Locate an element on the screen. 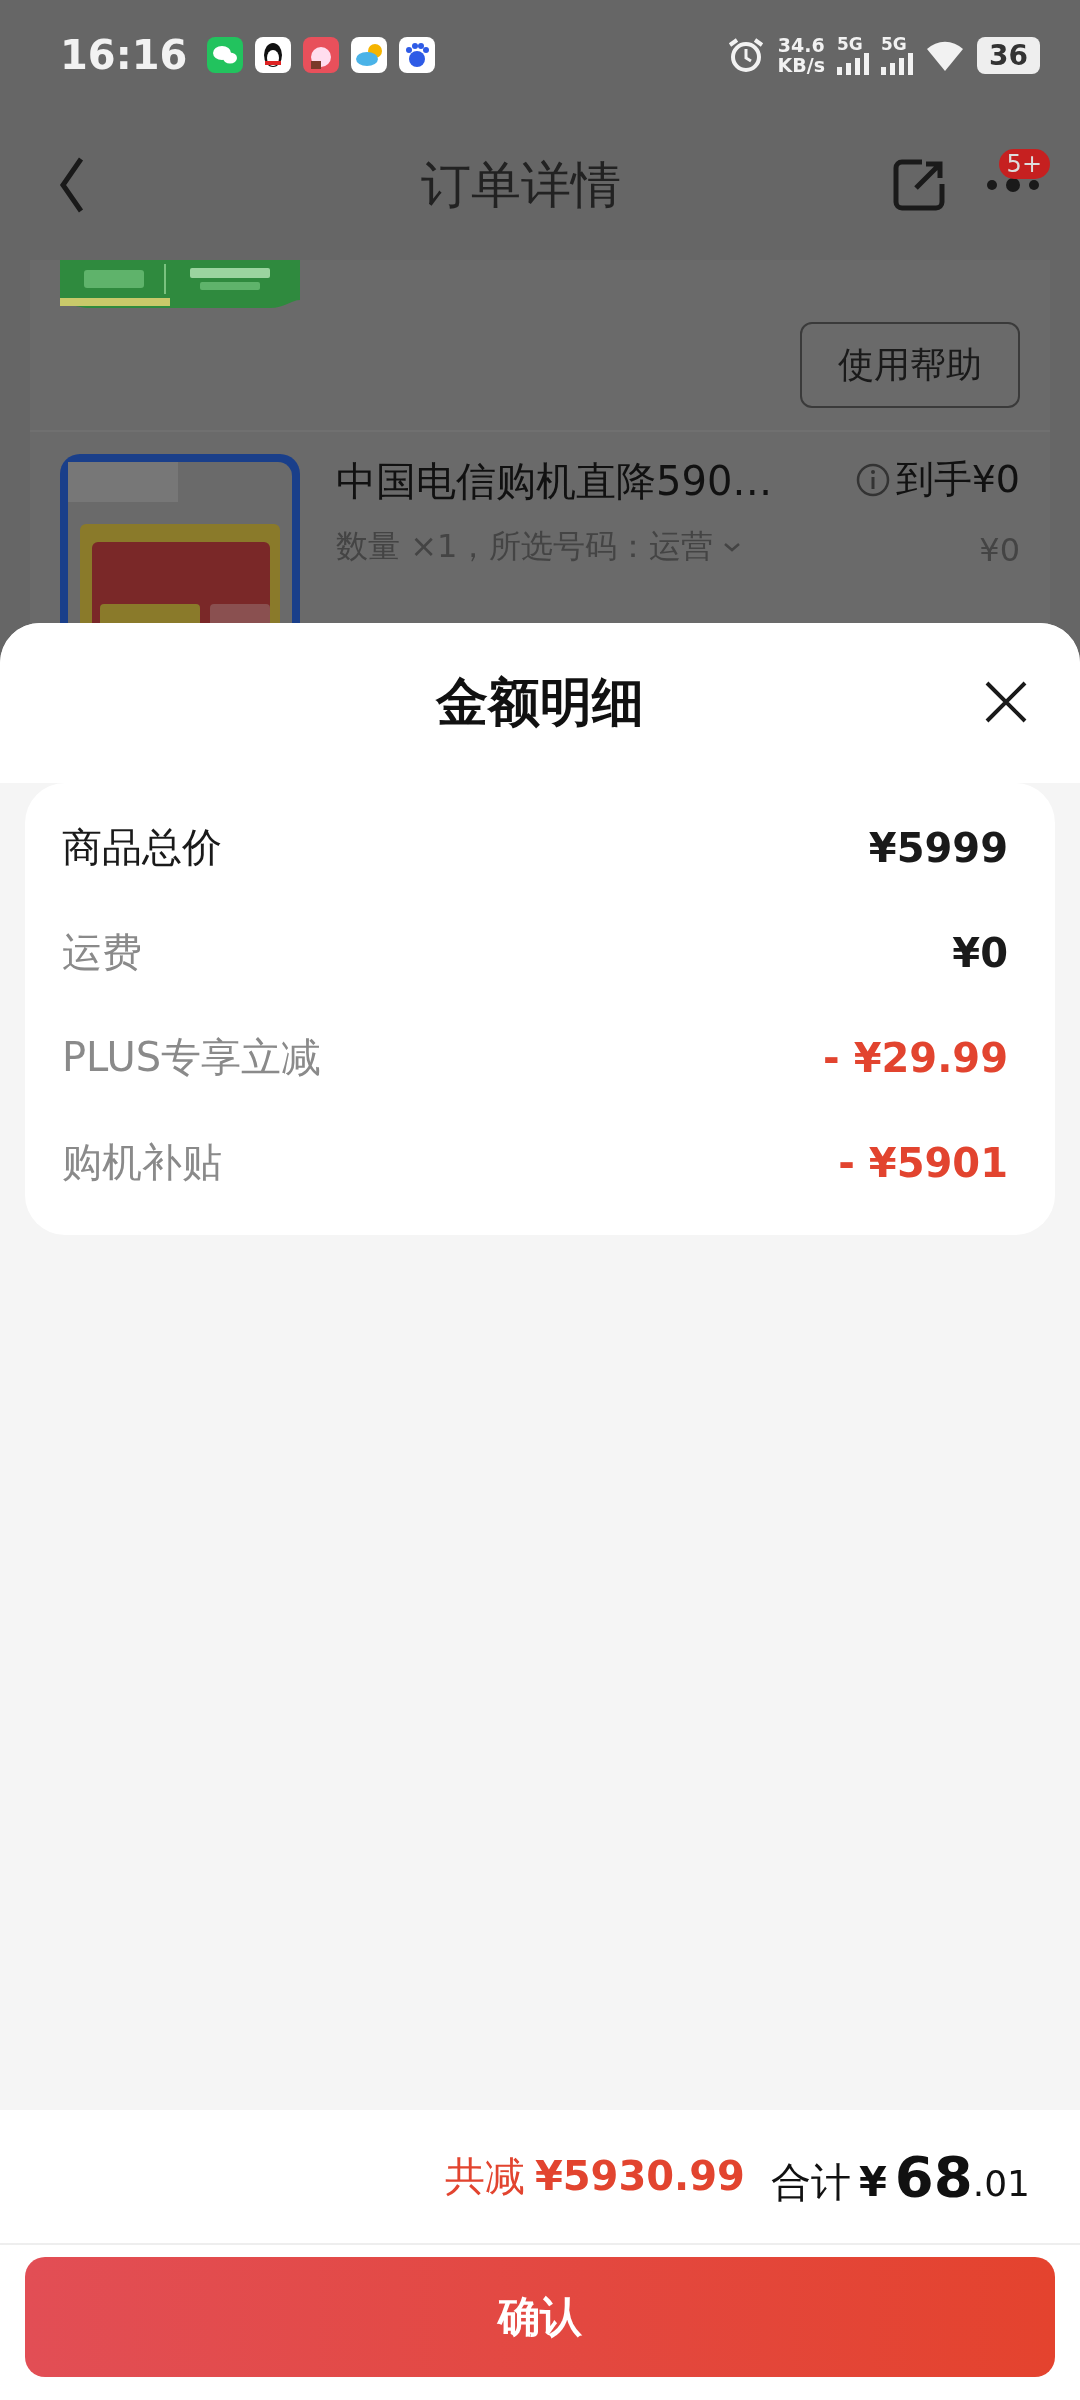  paw-app-icon is located at coordinates (417, 55).